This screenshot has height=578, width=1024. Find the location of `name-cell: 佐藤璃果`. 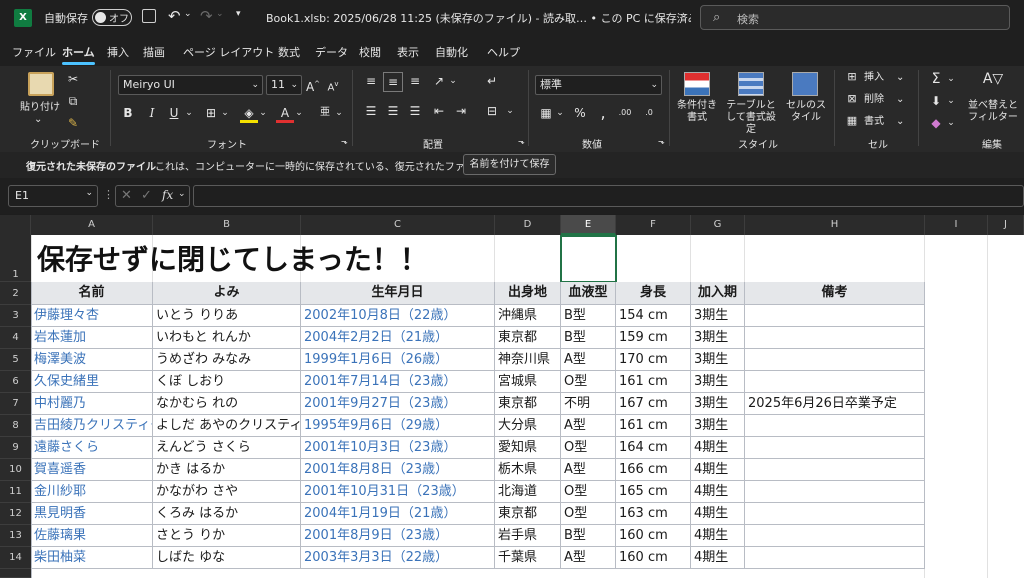

name-cell: 佐藤璃果 is located at coordinates (92, 536).